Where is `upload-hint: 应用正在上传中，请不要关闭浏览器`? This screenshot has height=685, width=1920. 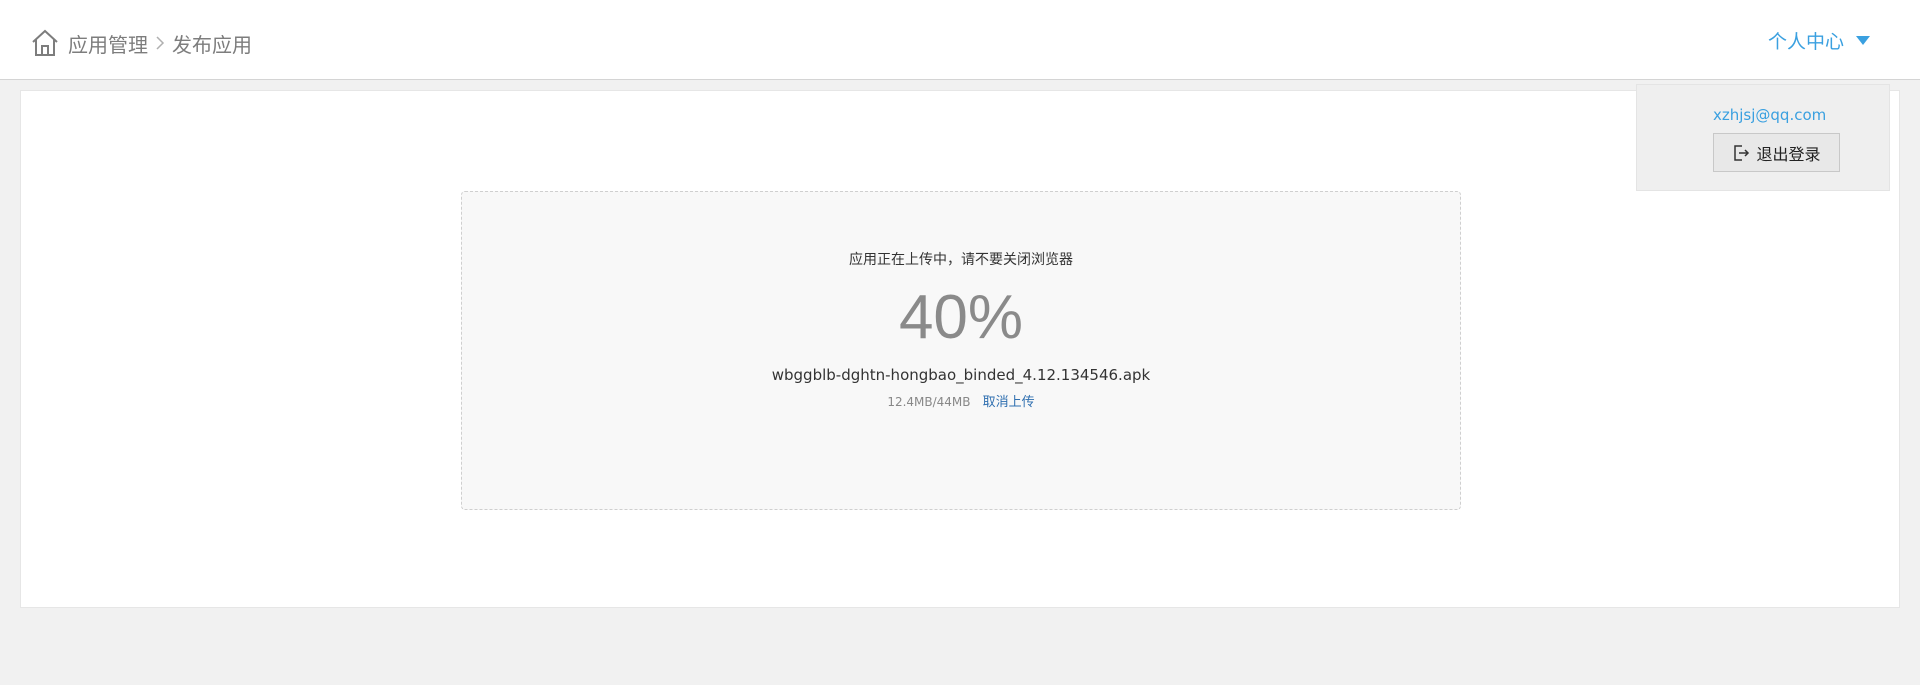
upload-hint: 应用正在上传中，请不要关闭浏览器 is located at coordinates (961, 260).